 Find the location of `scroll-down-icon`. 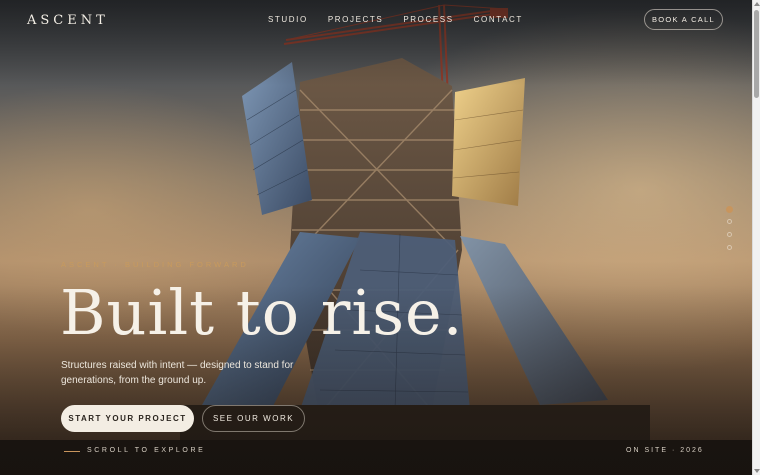

scroll-down-icon is located at coordinates (757, 471).